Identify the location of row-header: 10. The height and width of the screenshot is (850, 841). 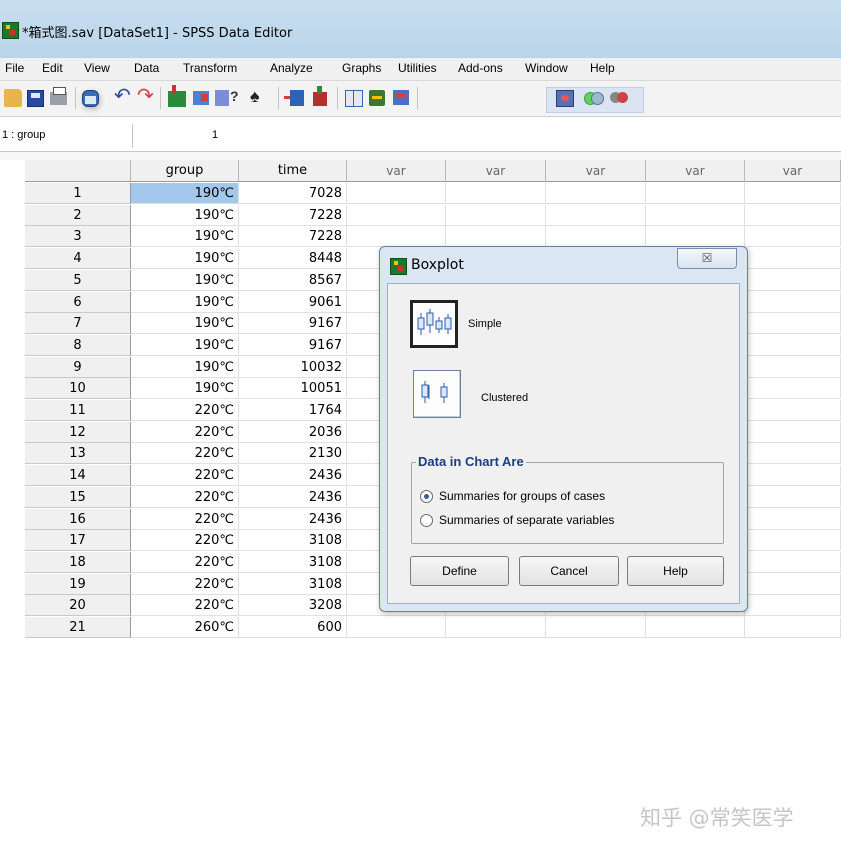
(78, 389).